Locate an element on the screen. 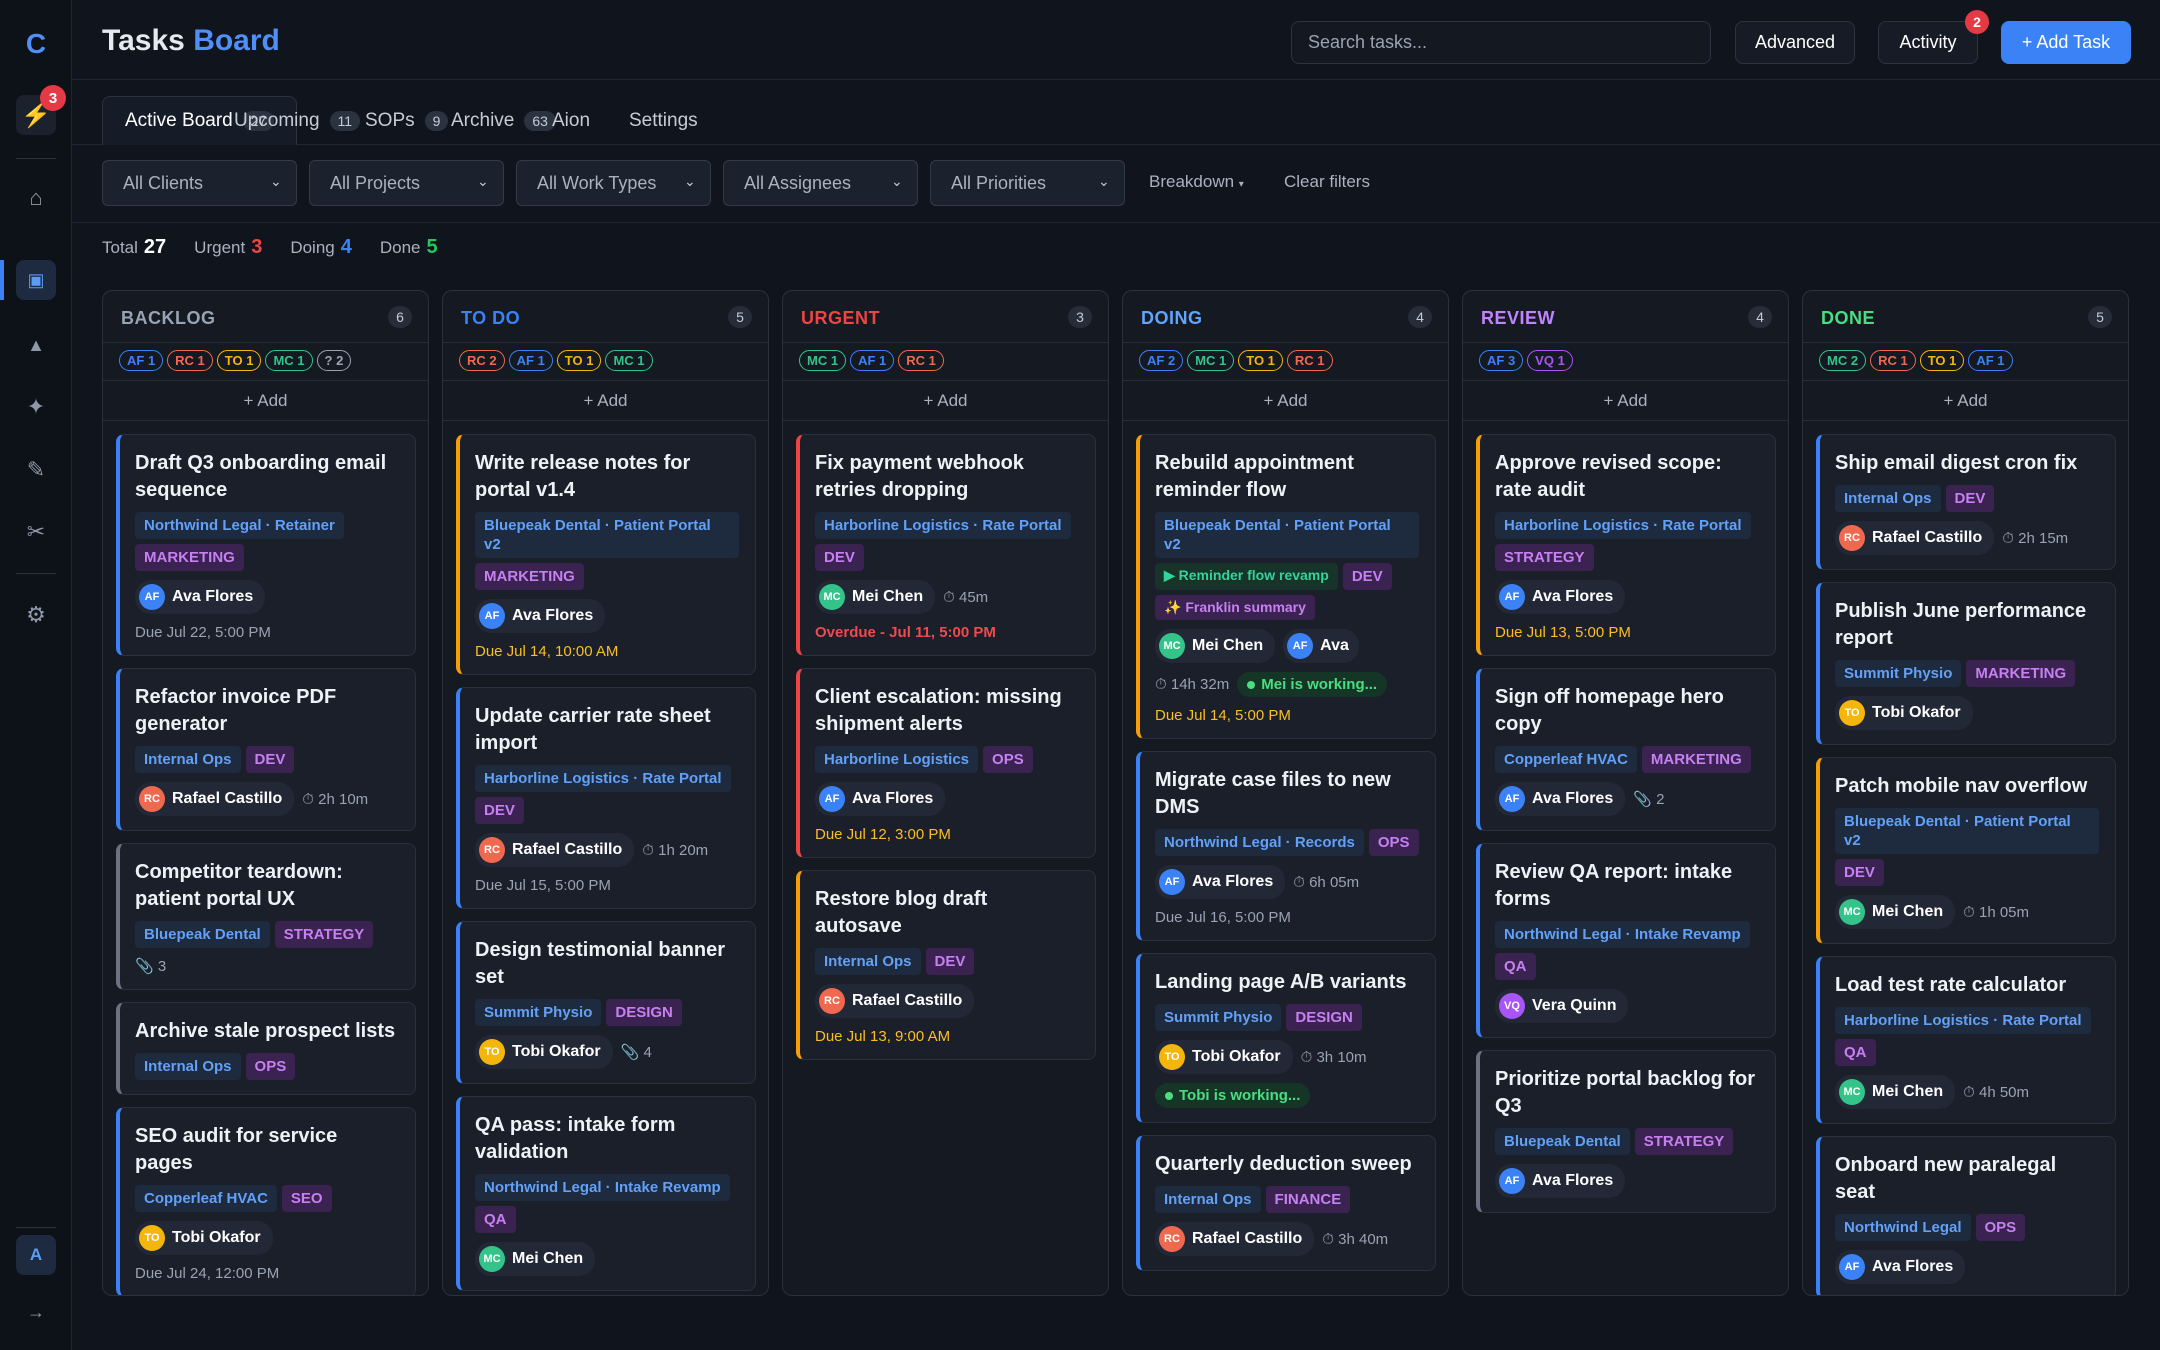 The width and height of the screenshot is (2160, 1350). assignees-filter: All Assignees ⌄ is located at coordinates (820, 183).